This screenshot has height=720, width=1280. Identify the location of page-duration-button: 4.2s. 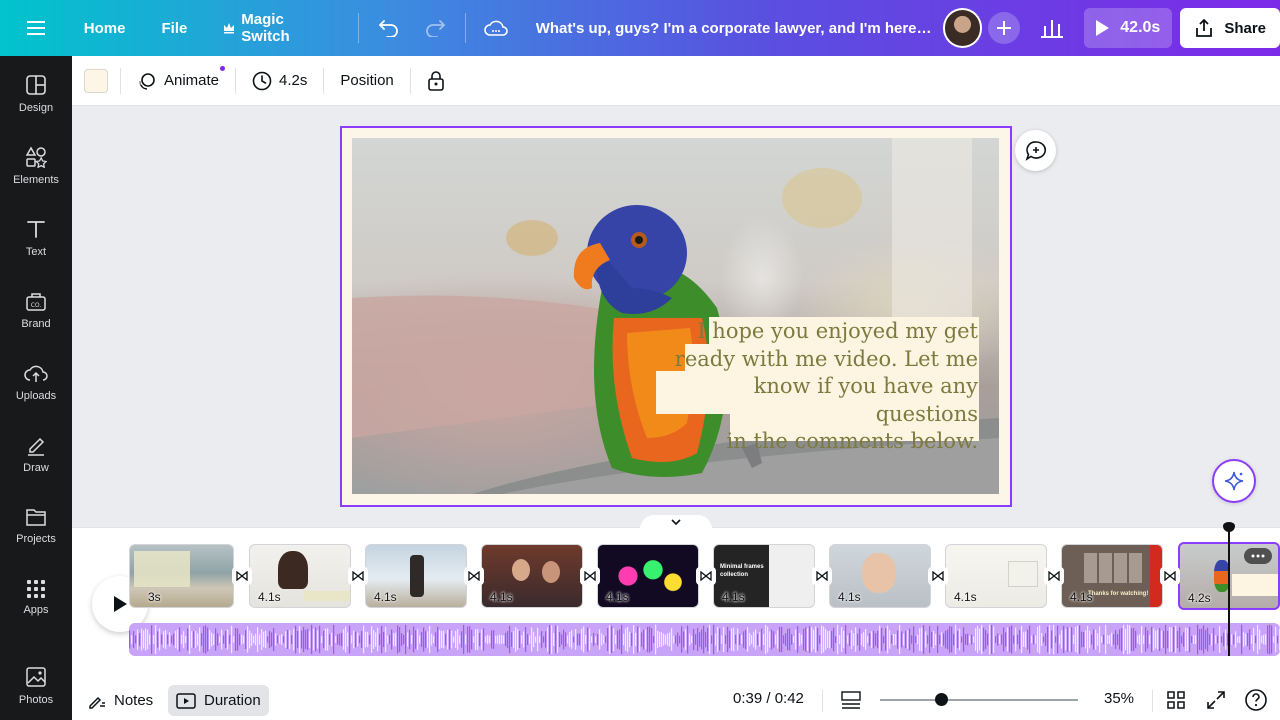
(279, 81).